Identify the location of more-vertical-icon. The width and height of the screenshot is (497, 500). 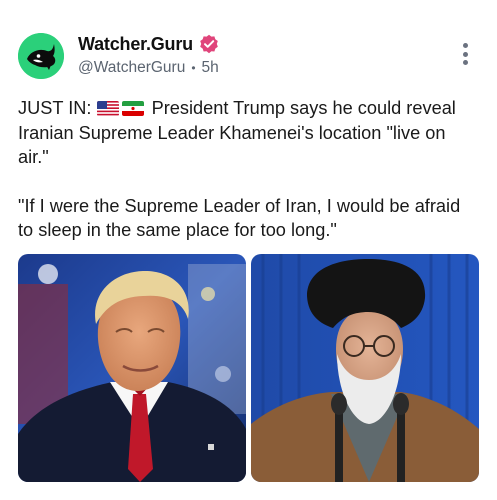
(465, 54).